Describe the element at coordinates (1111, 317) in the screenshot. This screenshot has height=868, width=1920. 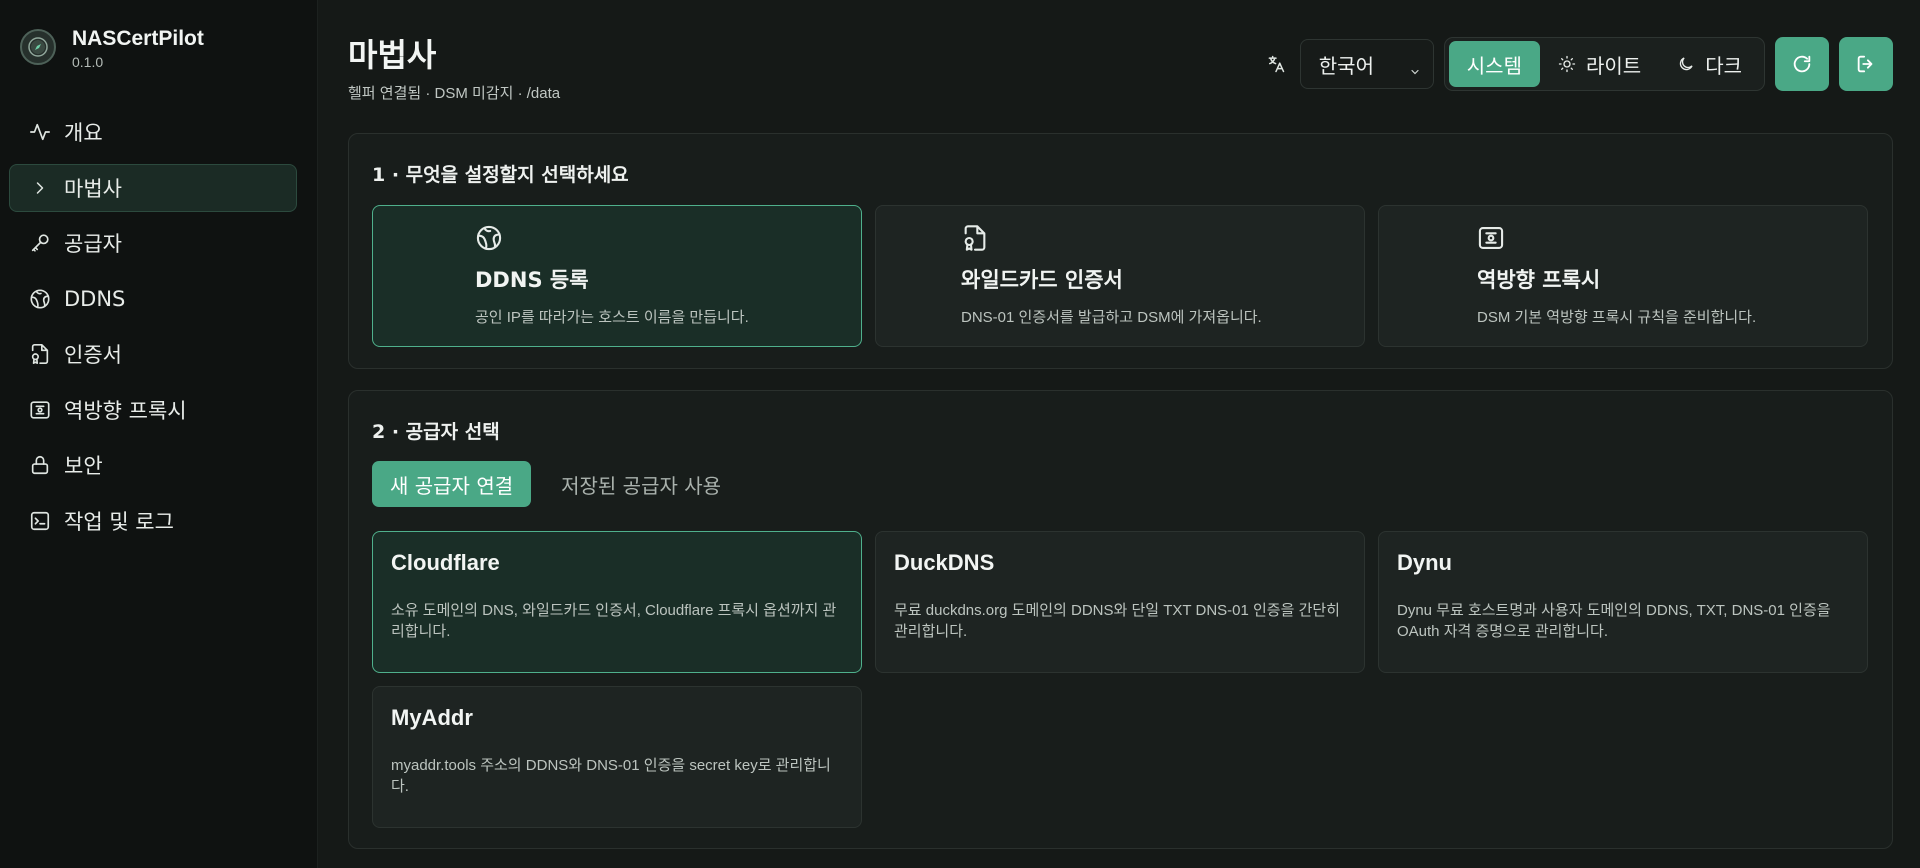
I see `goal-card-desc: DNS-01 인증서를 발급하고 DSM에 가져옵니다.` at that location.